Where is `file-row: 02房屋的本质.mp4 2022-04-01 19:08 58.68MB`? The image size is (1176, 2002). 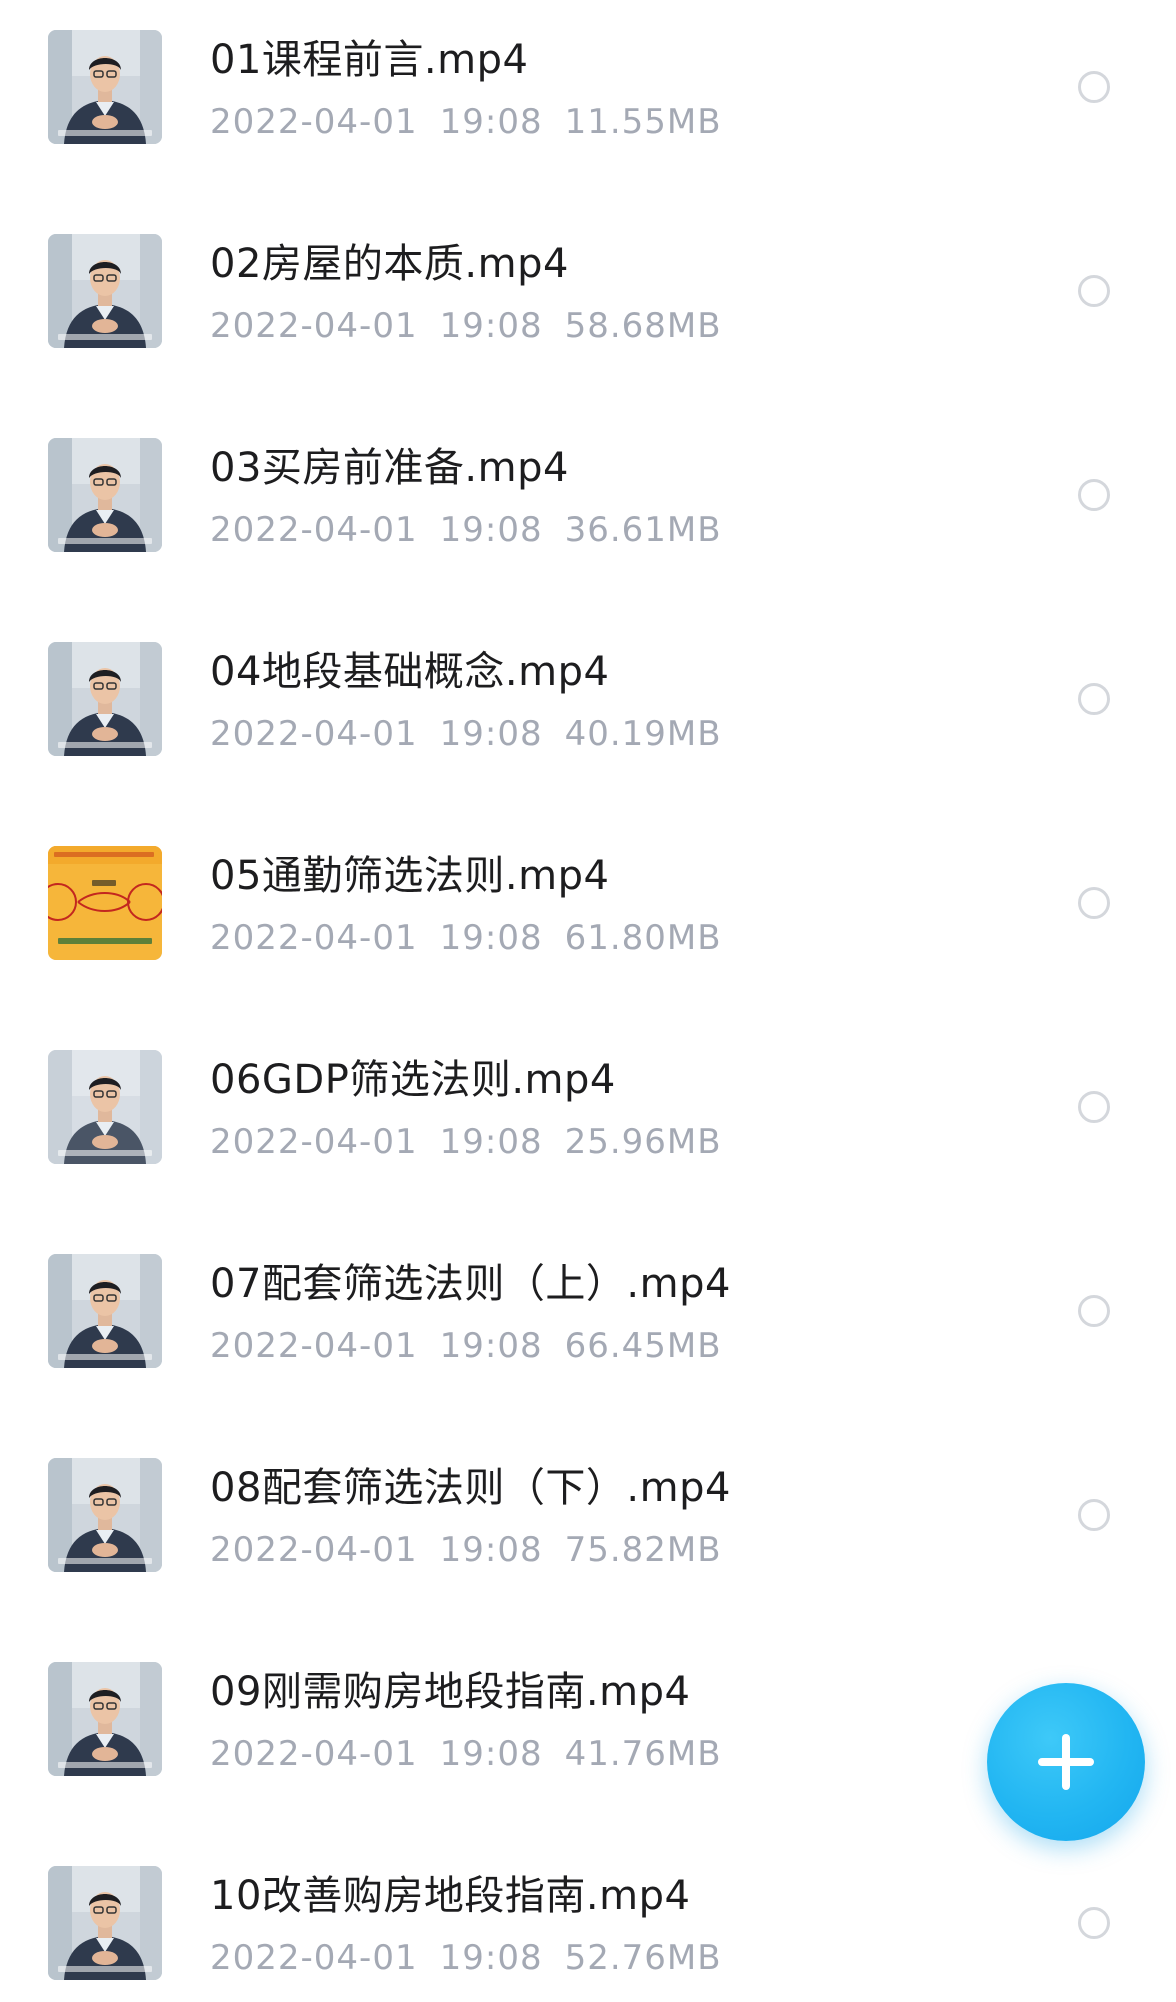
file-row: 02房屋的本质.mp4 2022-04-01 19:08 58.68MB is located at coordinates (588, 306).